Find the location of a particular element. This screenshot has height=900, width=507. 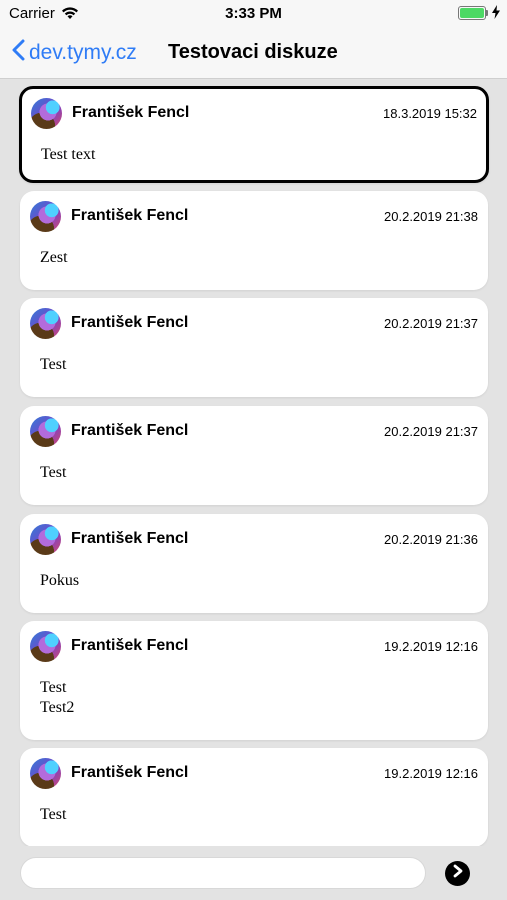

status-bar: Carrier 3:33 PM is located at coordinates (253, 14).